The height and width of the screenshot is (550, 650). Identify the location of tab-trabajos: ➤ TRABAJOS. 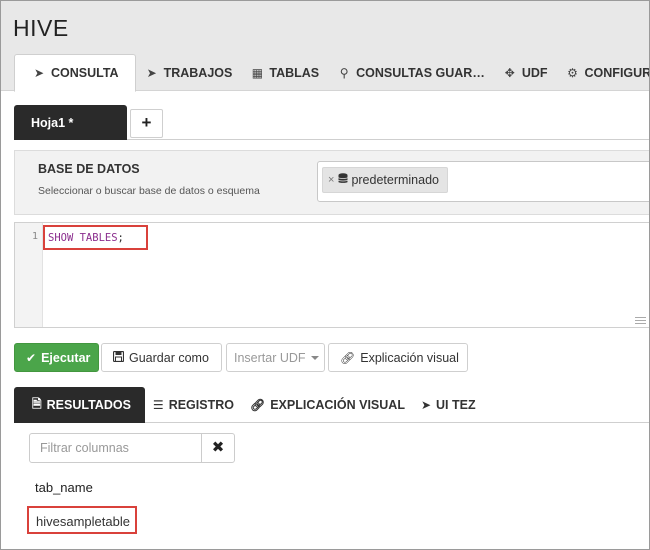
(189, 72).